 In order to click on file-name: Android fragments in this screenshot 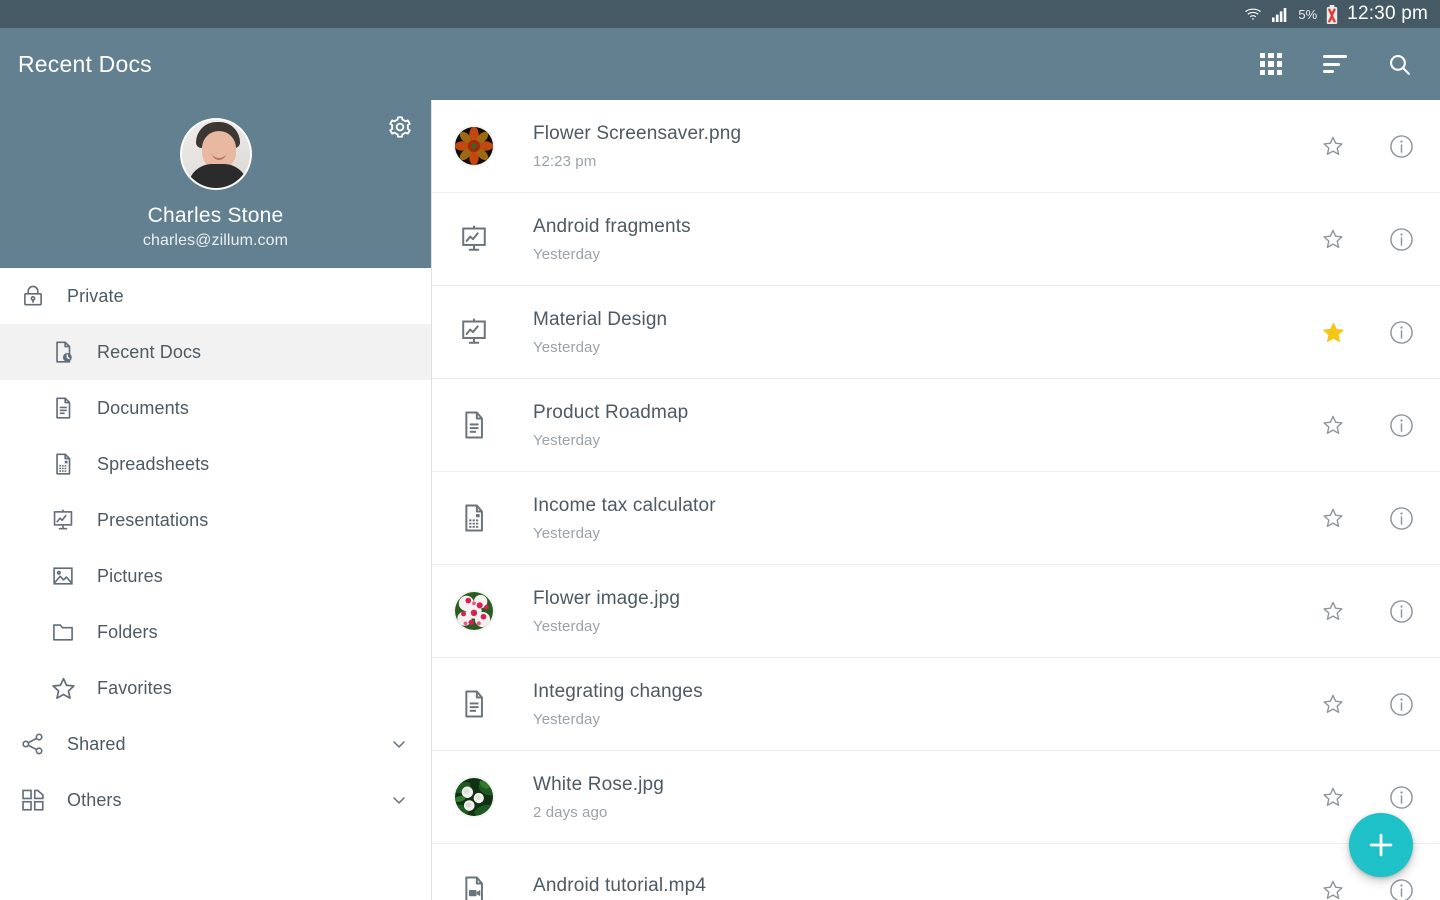, I will do `click(612, 226)`.